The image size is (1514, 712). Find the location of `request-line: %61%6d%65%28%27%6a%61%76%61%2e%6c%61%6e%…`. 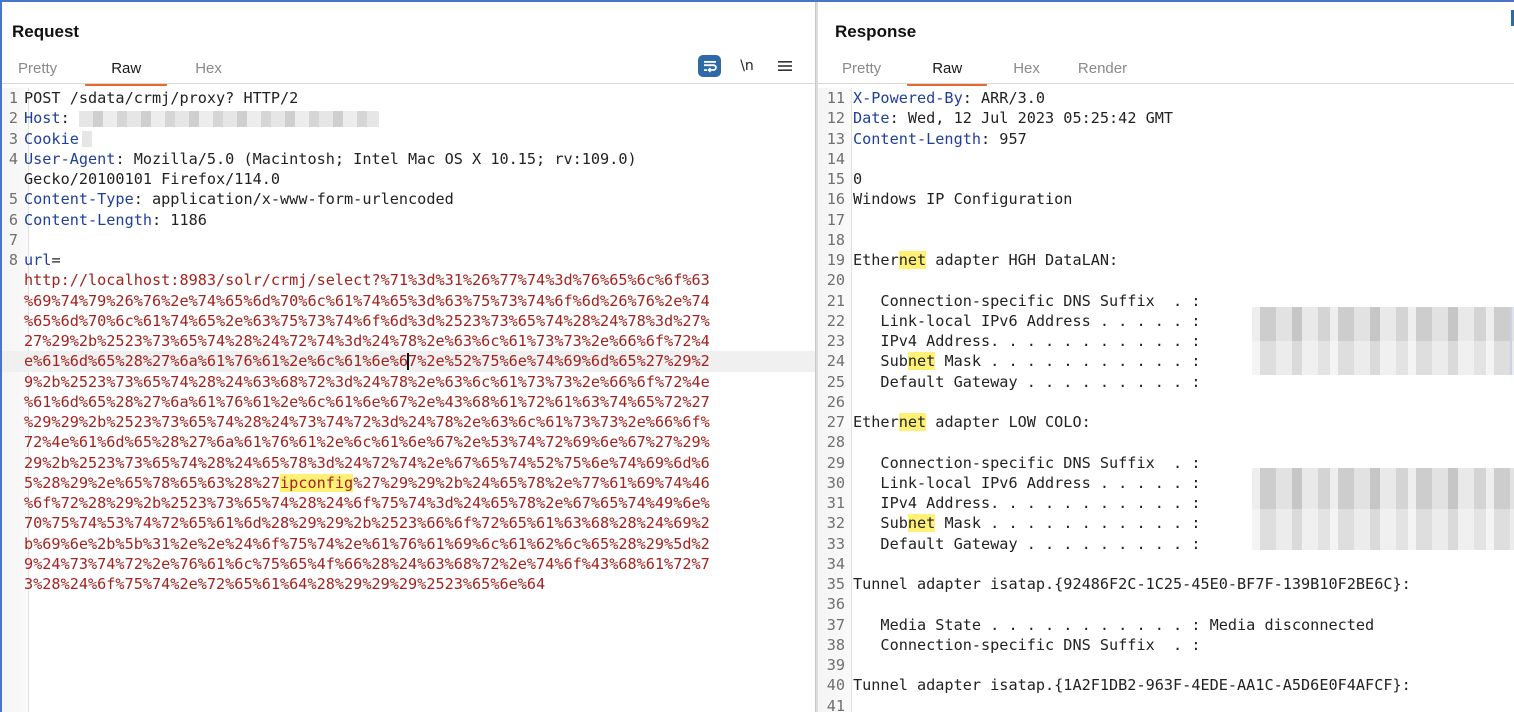

request-line: %61%6d%65%28%27%6a%61%76%61%2e%6c%61%6e%… is located at coordinates (408, 402).